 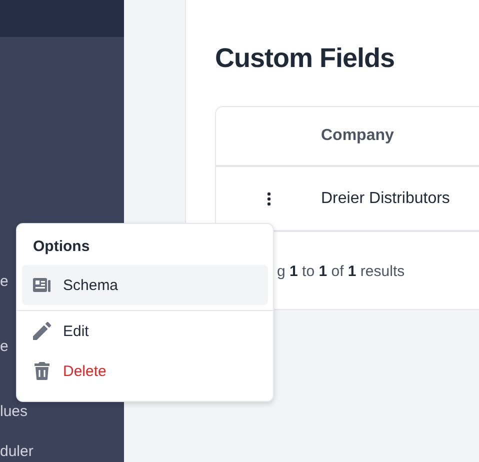 I want to click on menu-title: Options, so click(x=61, y=247).